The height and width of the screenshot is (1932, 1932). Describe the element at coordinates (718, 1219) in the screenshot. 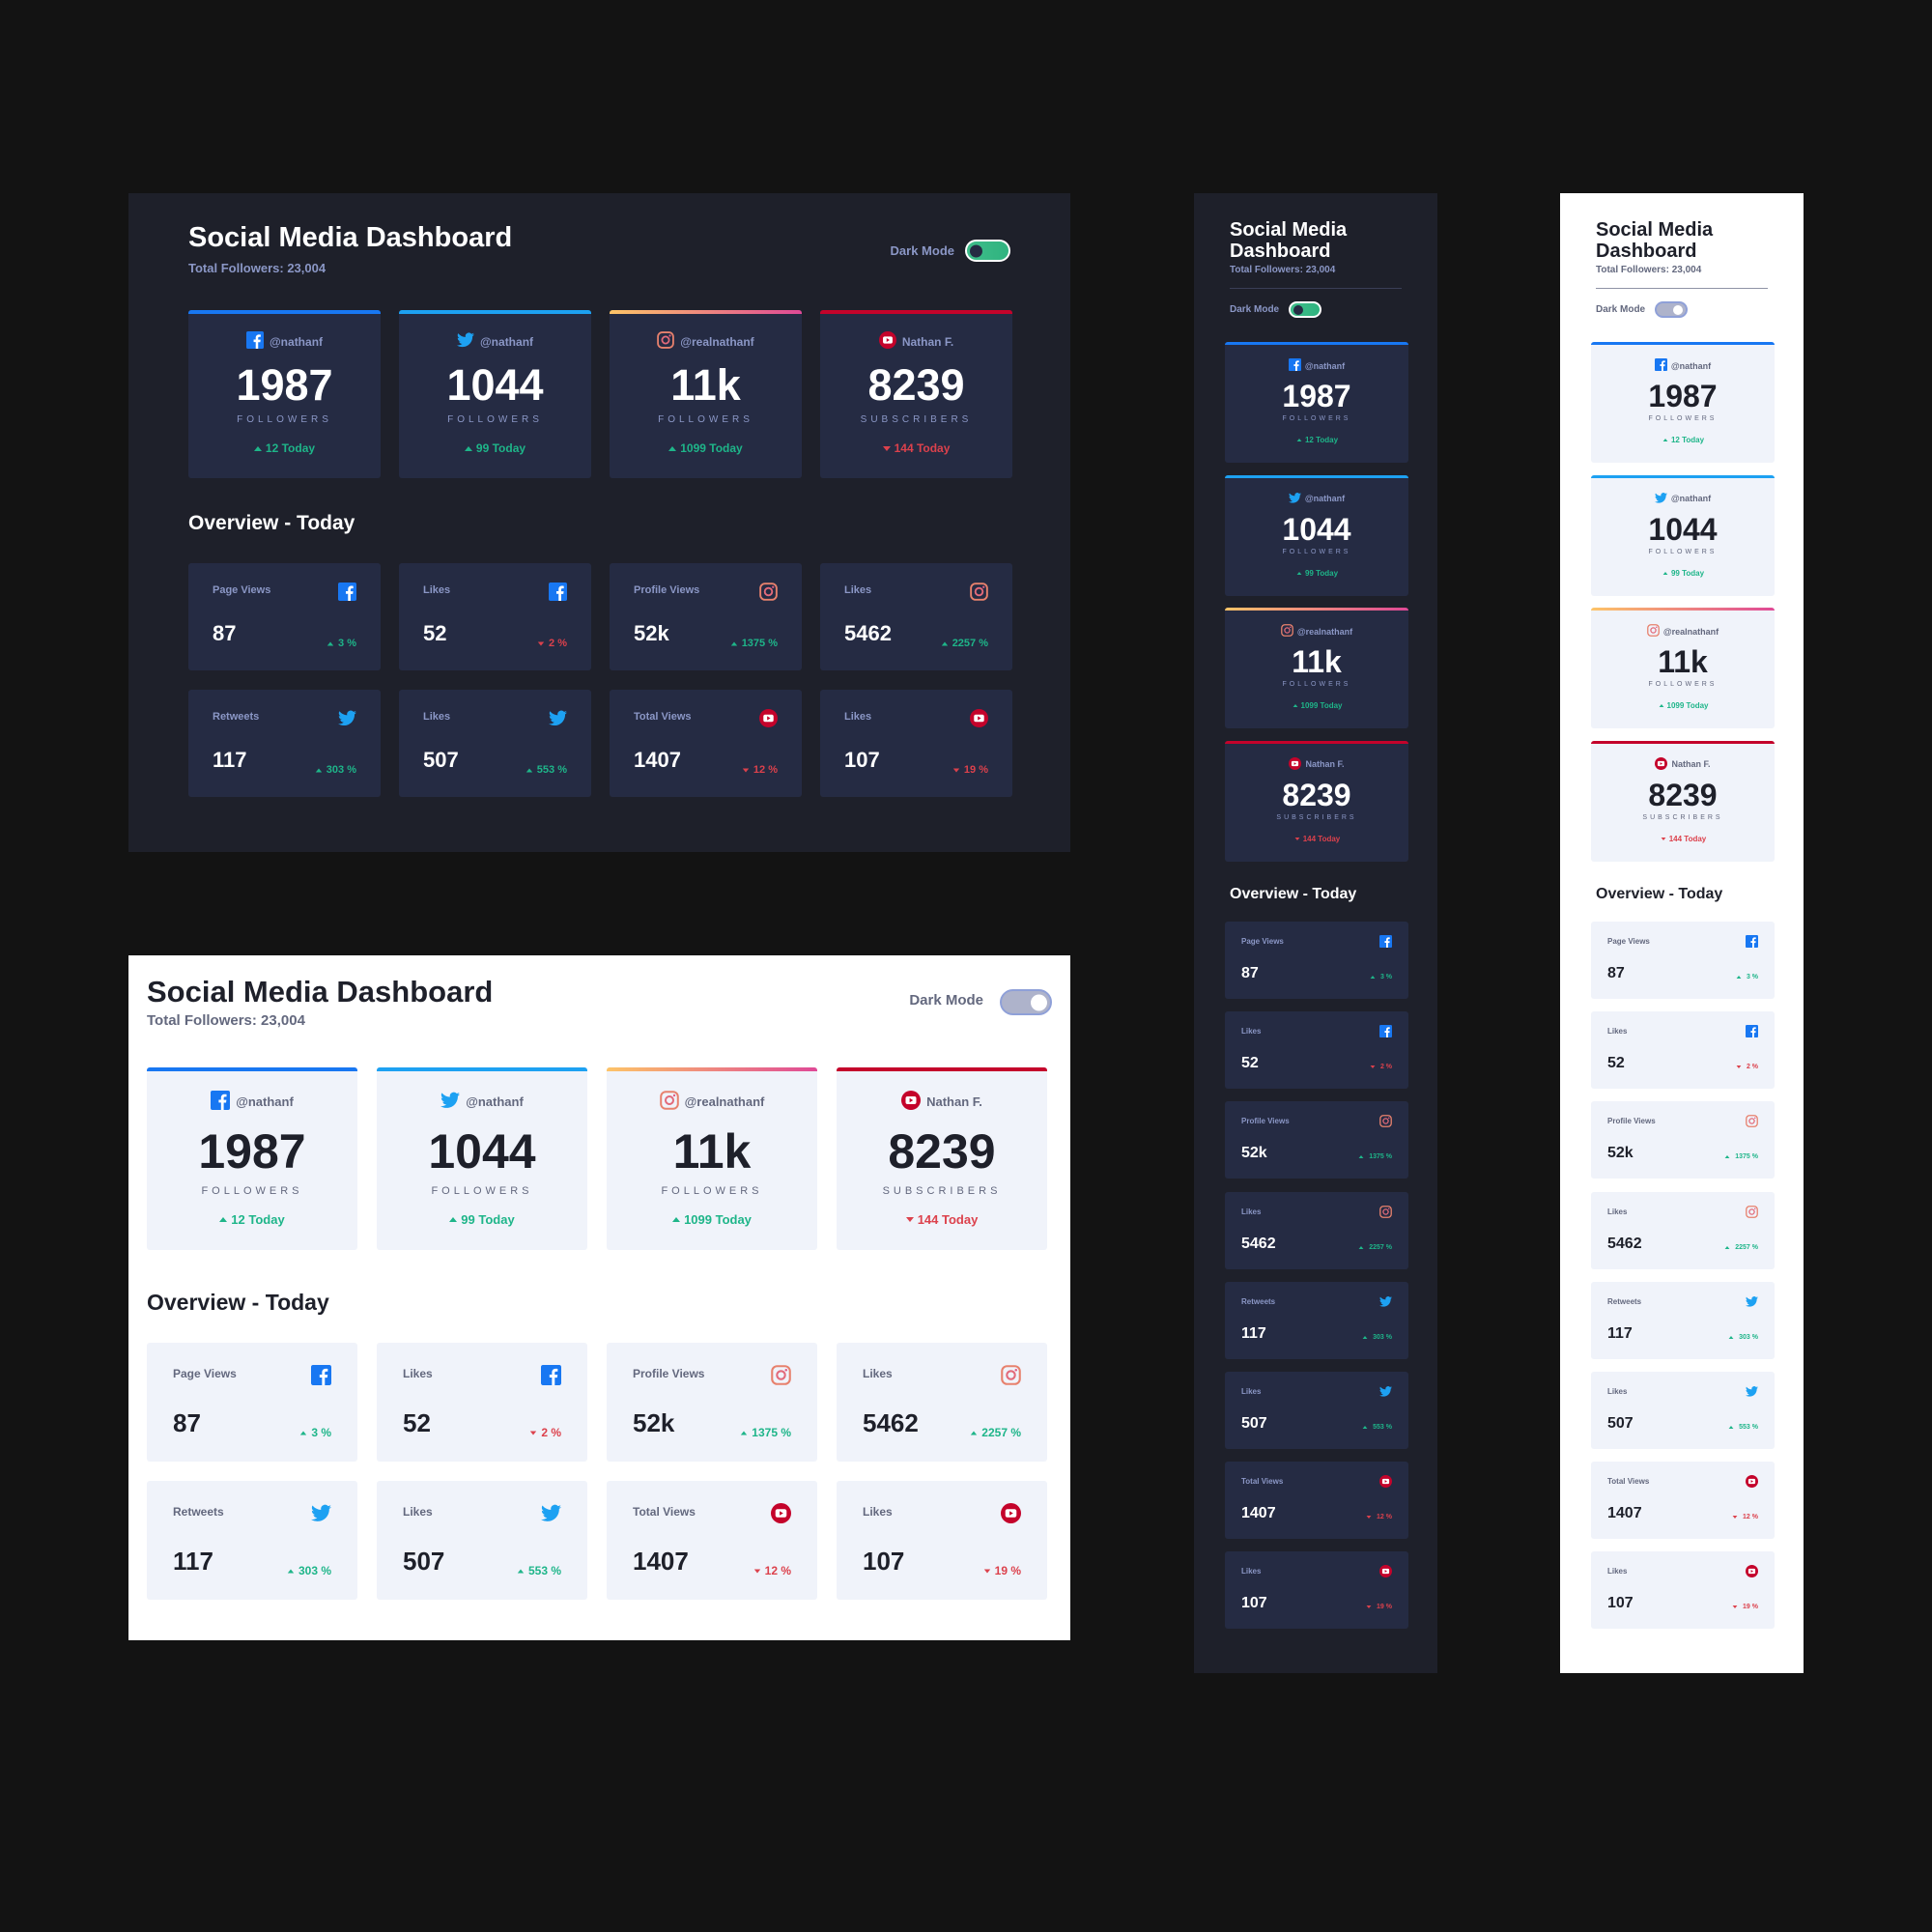

I see `daily-change-value: 1099 Today` at that location.